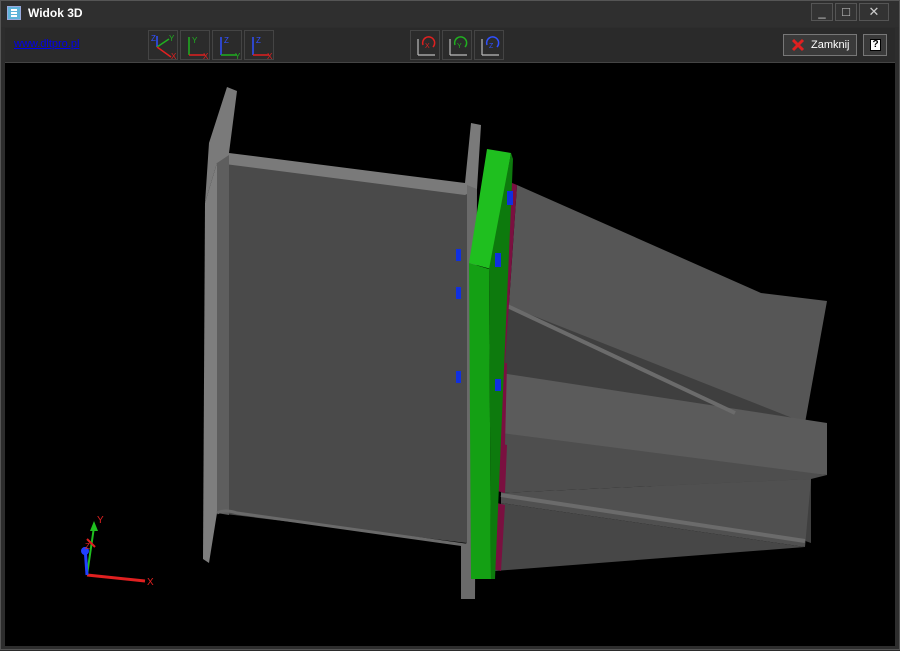  Describe the element at coordinates (150, 582) in the screenshot. I see `axis-x-label: X` at that location.